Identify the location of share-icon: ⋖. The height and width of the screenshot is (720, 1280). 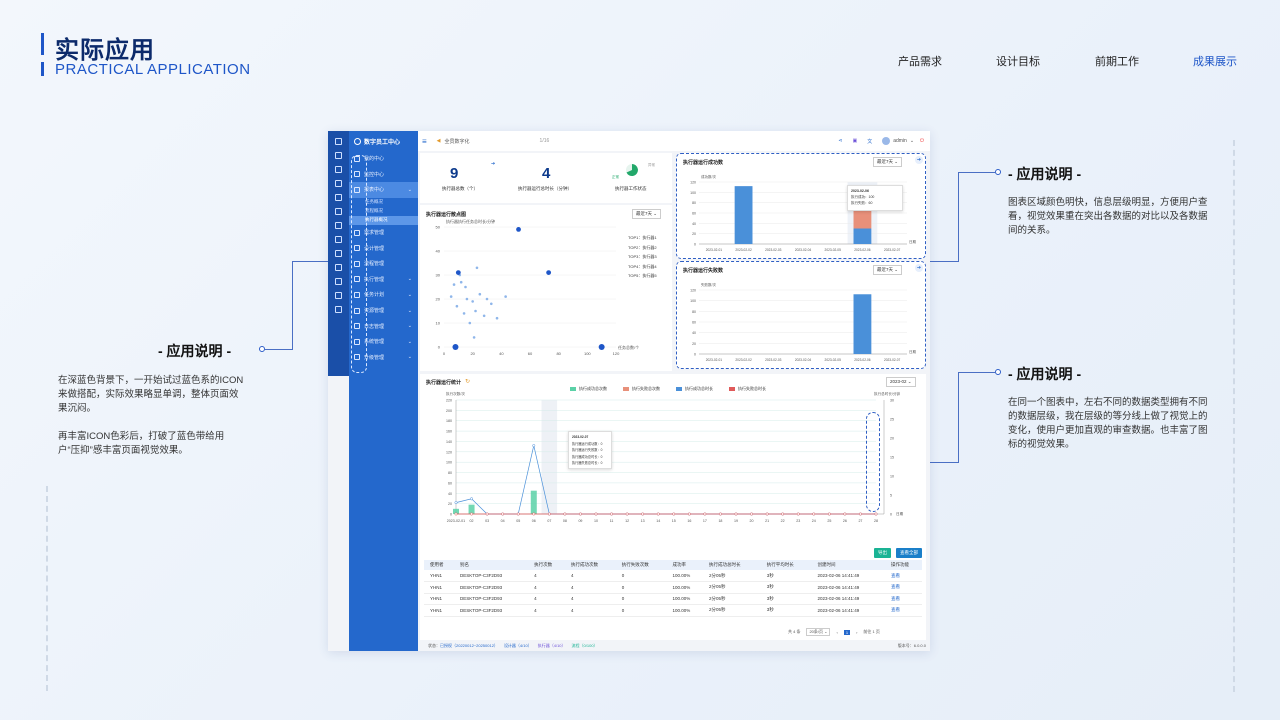
(840, 141).